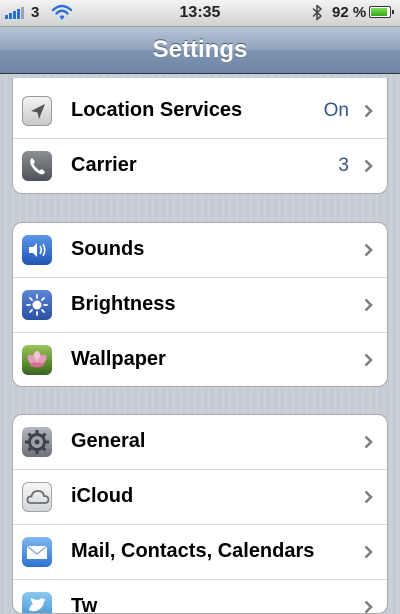 This screenshot has height=614, width=400. Describe the element at coordinates (37, 552) in the screenshot. I see `envelope-icon` at that location.